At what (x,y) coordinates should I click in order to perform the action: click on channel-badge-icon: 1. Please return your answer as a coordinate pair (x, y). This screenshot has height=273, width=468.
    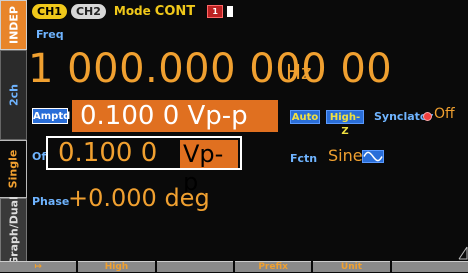
    Looking at the image, I should click on (215, 11).